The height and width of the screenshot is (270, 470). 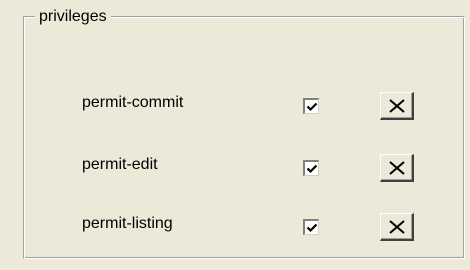 I want to click on privileges-group-title: privileges, so click(x=73, y=17).